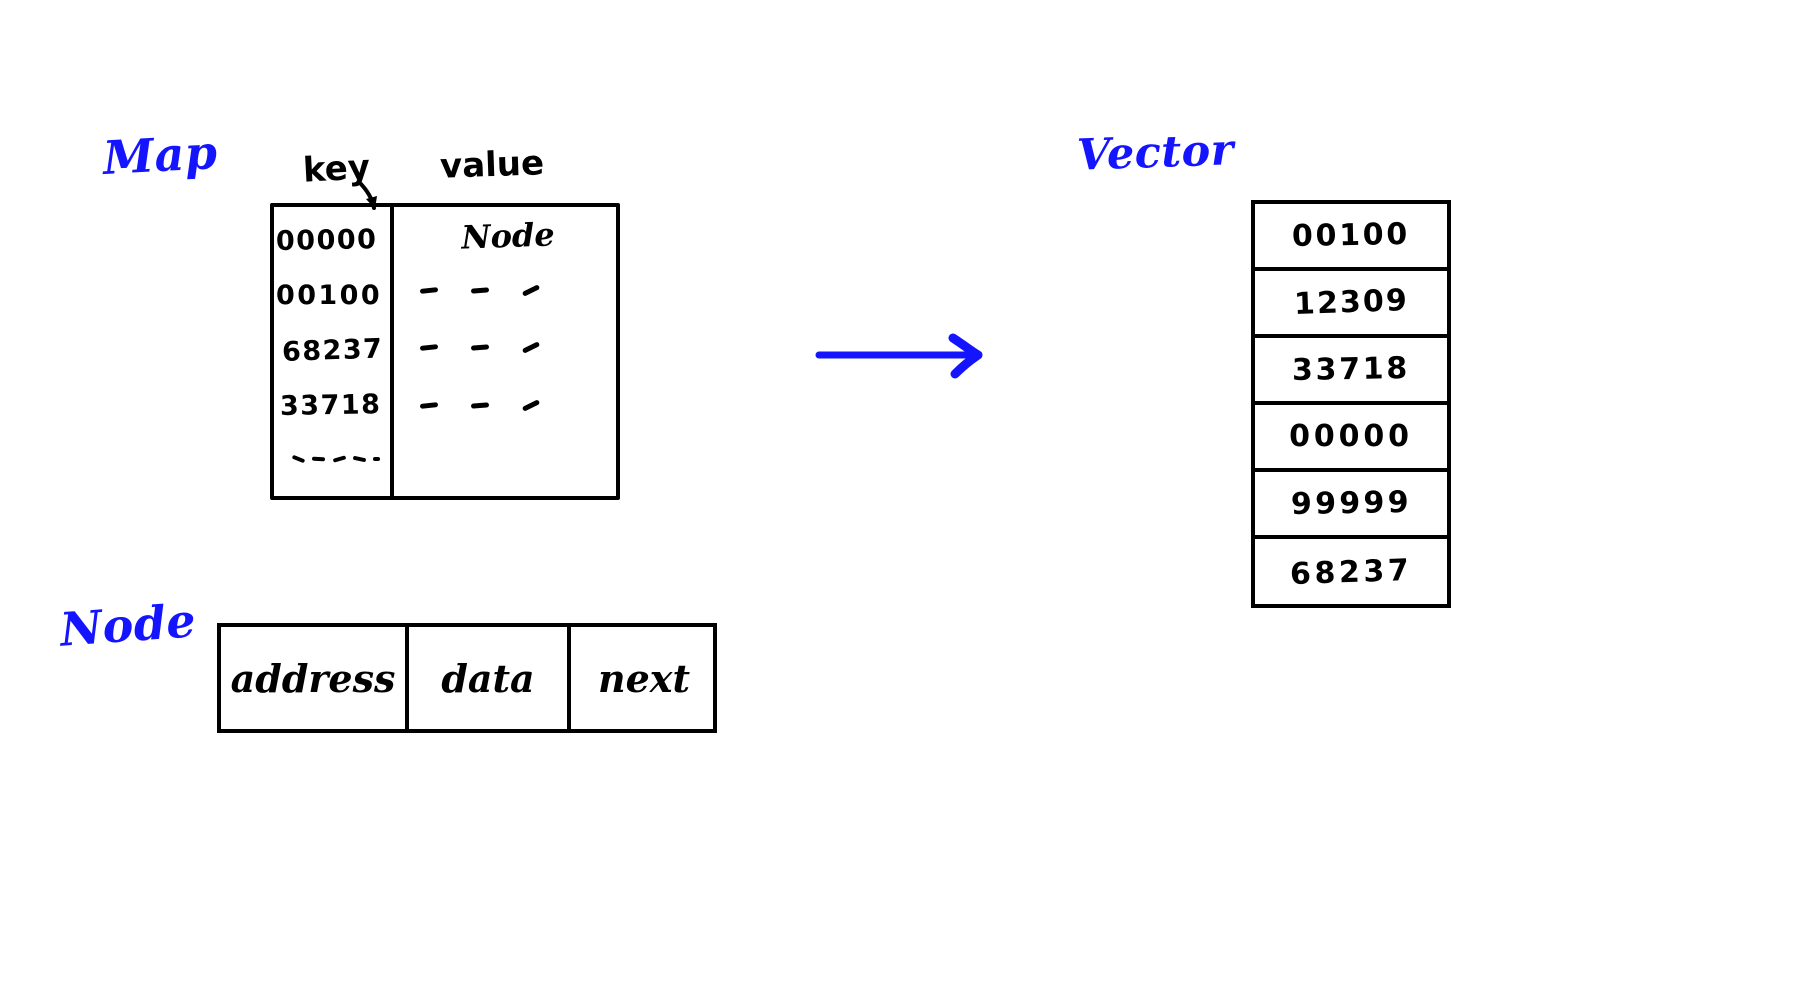 The height and width of the screenshot is (1000, 1794). Describe the element at coordinates (160, 155) in the screenshot. I see `map-title-label: Map` at that location.